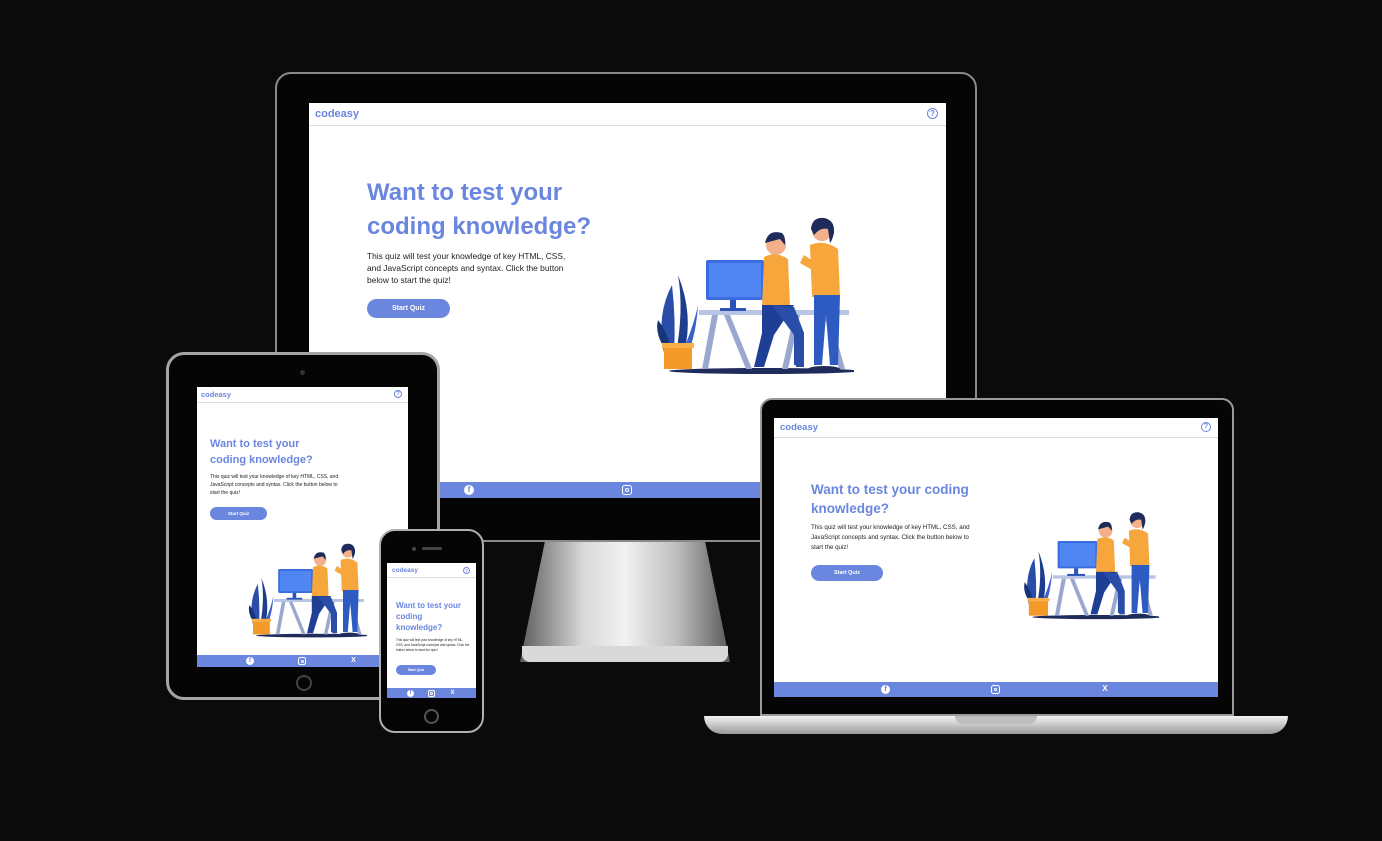 Image resolution: width=1382 pixels, height=841 pixels. I want to click on tablet-camera, so click(302, 372).